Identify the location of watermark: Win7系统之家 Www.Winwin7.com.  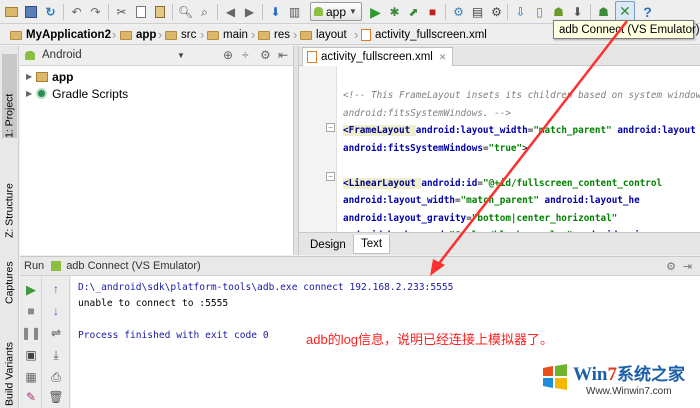
(618, 380).